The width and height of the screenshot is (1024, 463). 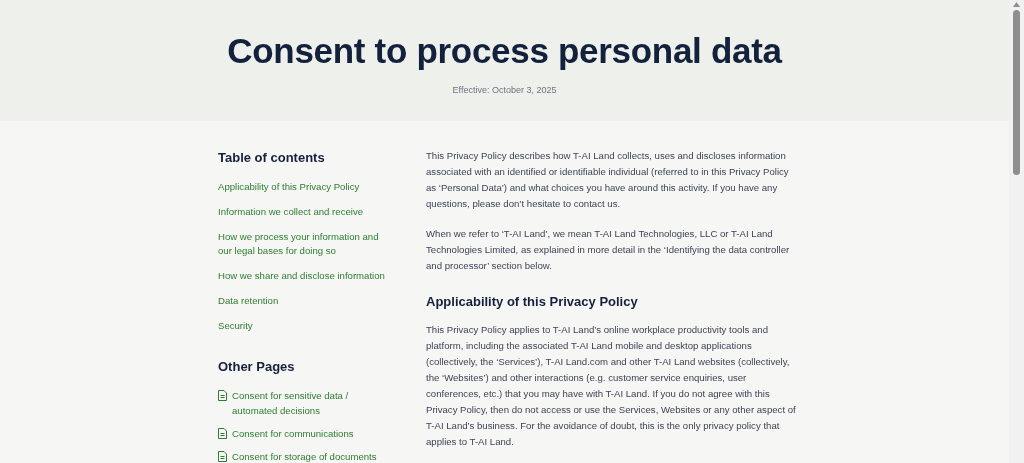 What do you see at coordinates (608, 180) in the screenshot?
I see `paragraph: This Privacy Policy describes how T-AI Land collects, uses and discloses information associated with an identified or identifiable individual (referred to in this Privacy Policy as ‘Personal Data’) and what choices you have around this activity. If you have any questions, please don’t hesitate to contact us.` at bounding box center [608, 180].